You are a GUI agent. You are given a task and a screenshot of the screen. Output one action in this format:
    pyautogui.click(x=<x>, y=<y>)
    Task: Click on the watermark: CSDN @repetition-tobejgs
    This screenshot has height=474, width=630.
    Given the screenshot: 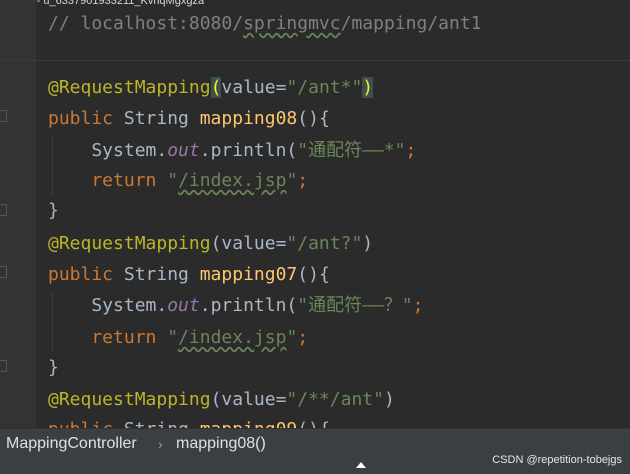 What is the action you would take?
    pyautogui.click(x=557, y=460)
    